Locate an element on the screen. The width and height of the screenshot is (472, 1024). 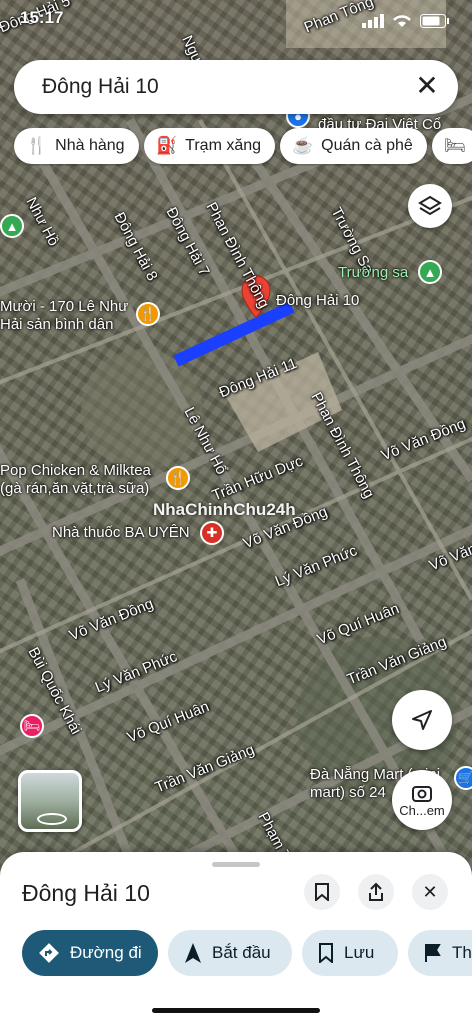
save-icon-button is located at coordinates (322, 892).